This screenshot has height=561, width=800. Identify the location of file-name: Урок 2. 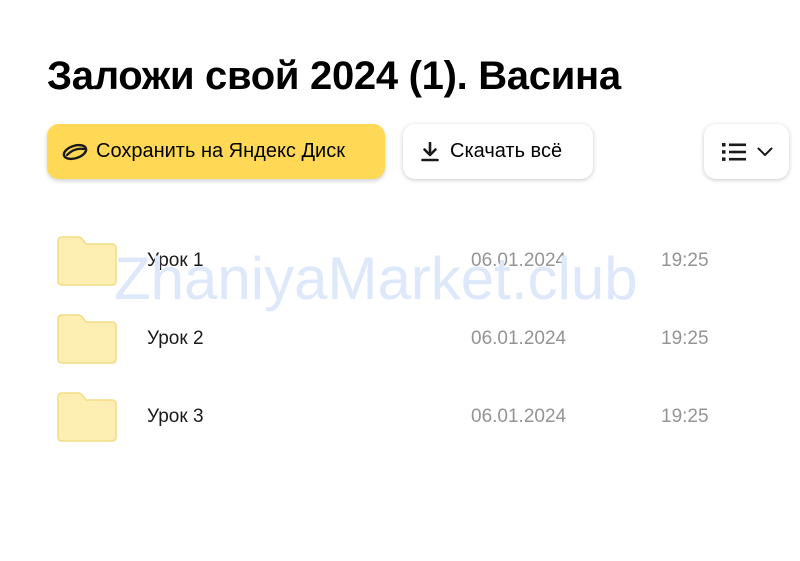
(175, 338).